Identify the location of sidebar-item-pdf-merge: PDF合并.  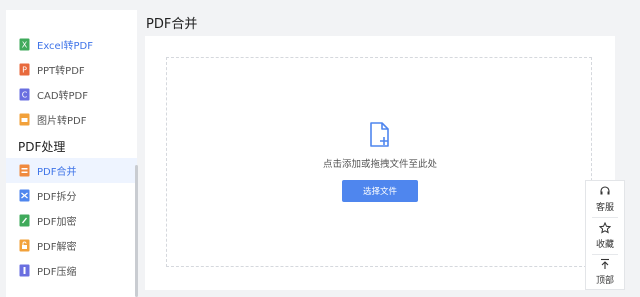
(71, 170).